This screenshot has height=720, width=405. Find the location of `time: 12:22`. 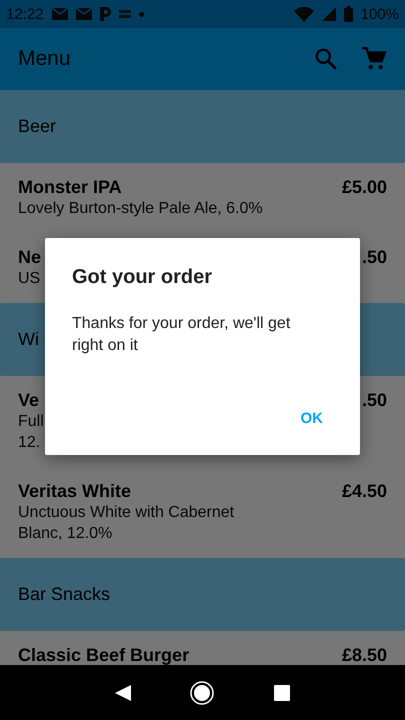

time: 12:22 is located at coordinates (25, 14).